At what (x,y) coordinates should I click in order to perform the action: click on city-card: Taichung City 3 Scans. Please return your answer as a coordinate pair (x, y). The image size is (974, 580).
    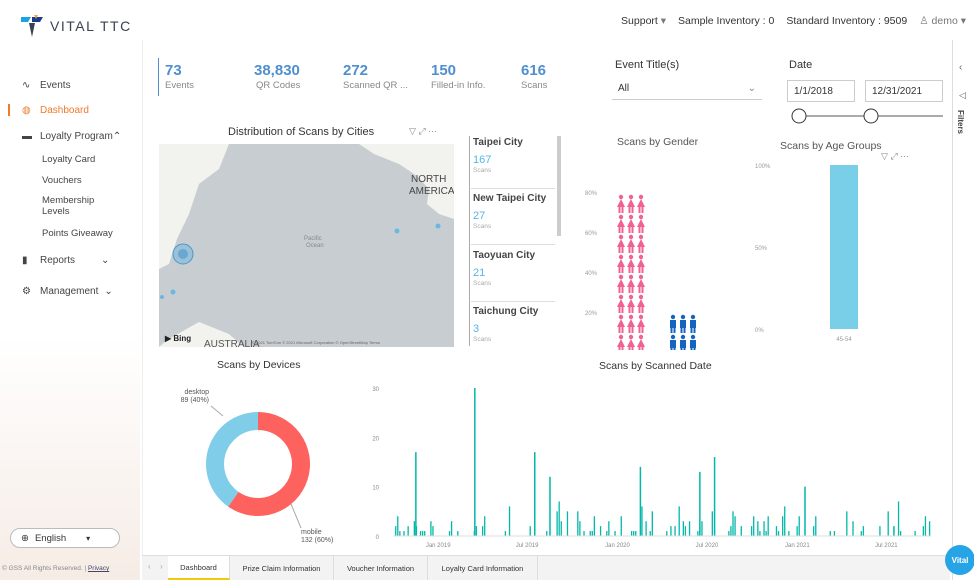
    Looking at the image, I should click on (516, 324).